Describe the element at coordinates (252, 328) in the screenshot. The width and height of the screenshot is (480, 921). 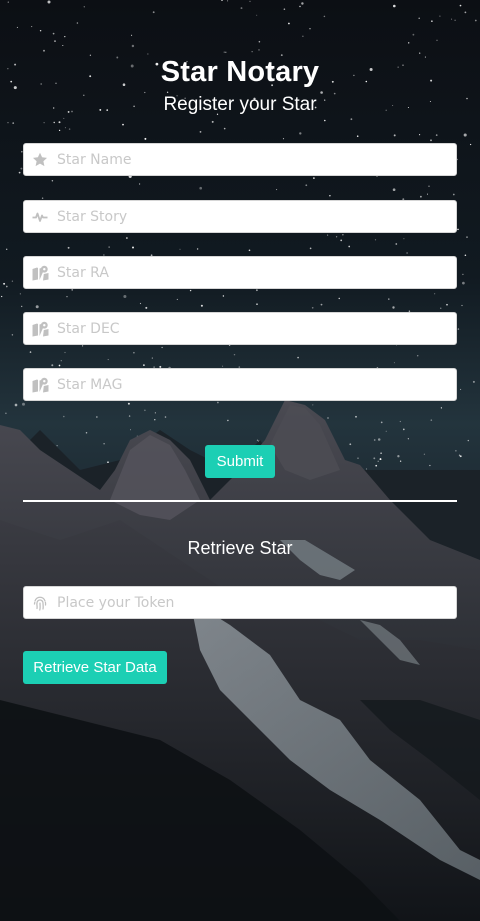
I see `star-dec-input` at that location.